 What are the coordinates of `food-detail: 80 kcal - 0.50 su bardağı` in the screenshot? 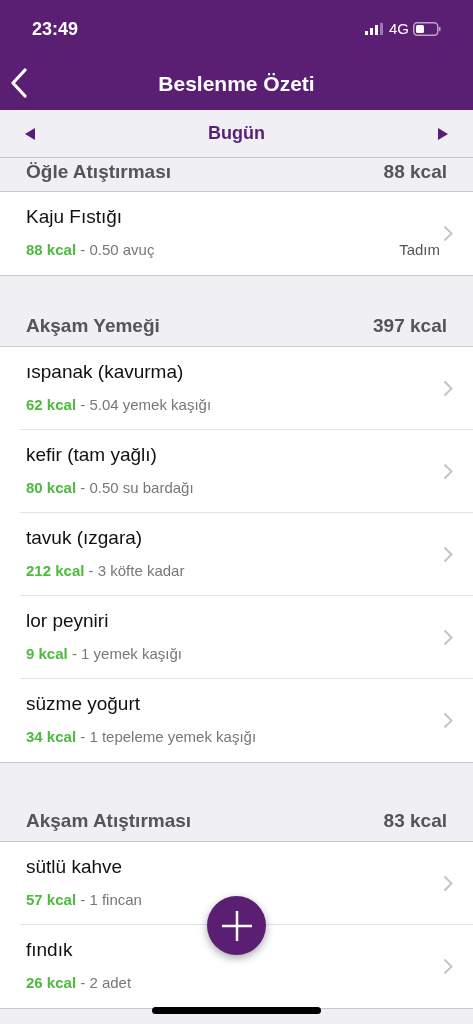 It's located at (110, 487).